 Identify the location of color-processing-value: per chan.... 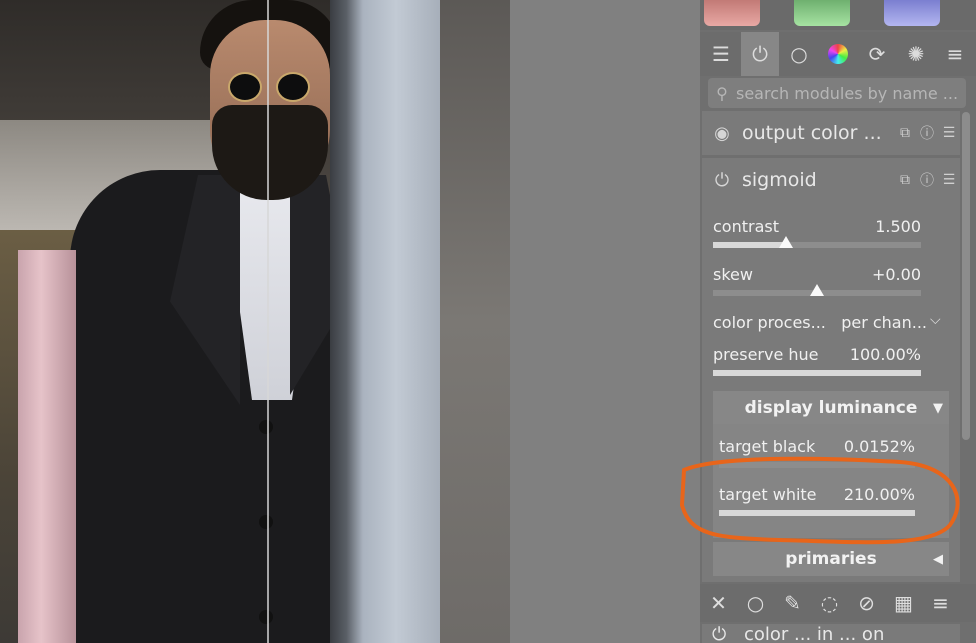
(884, 322).